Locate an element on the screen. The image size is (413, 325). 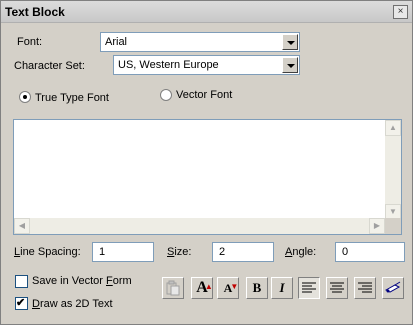
charset-select-value: US, Western Europe is located at coordinates (168, 65).